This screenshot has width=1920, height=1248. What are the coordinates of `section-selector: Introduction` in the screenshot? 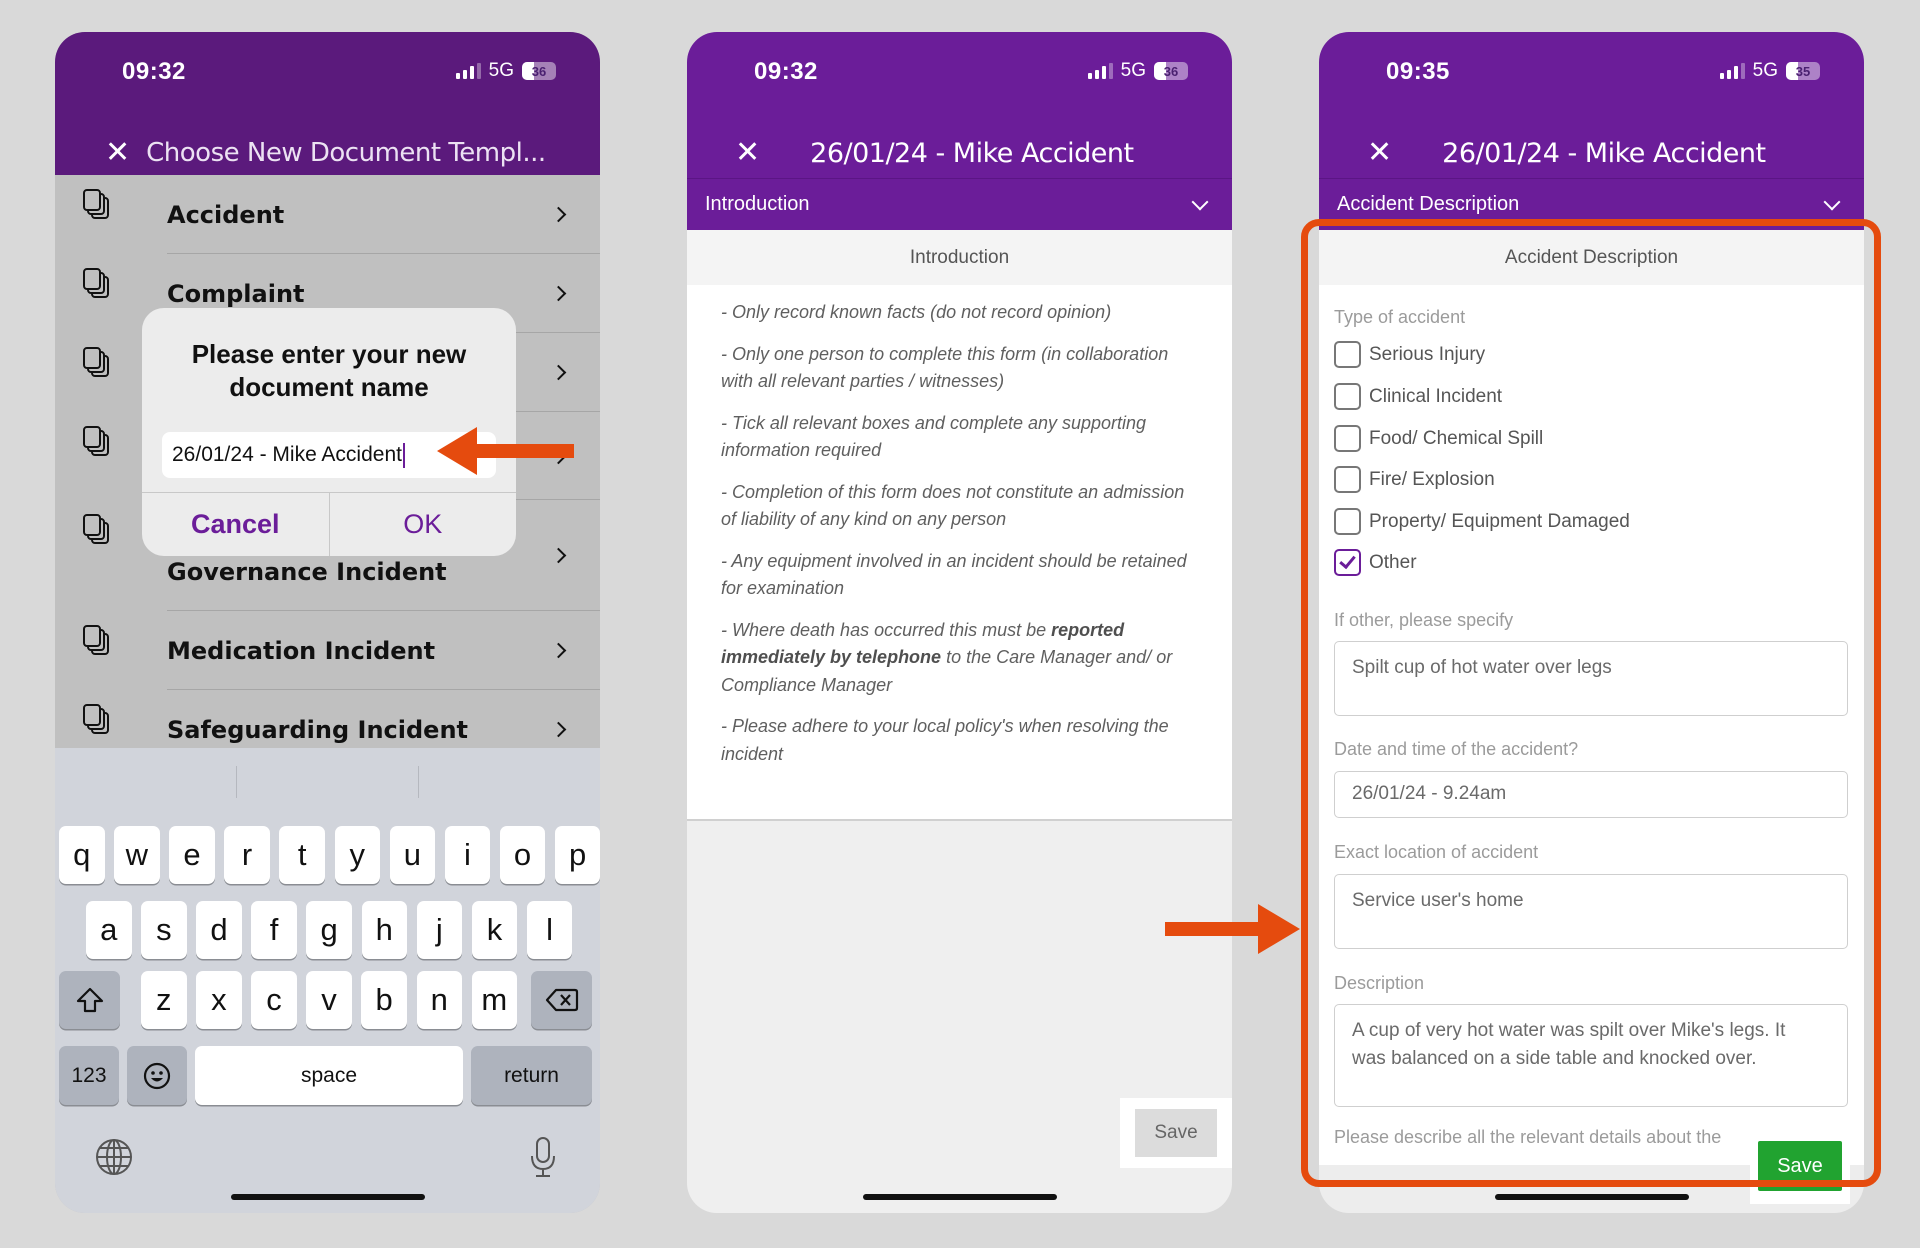 It's located at (959, 204).